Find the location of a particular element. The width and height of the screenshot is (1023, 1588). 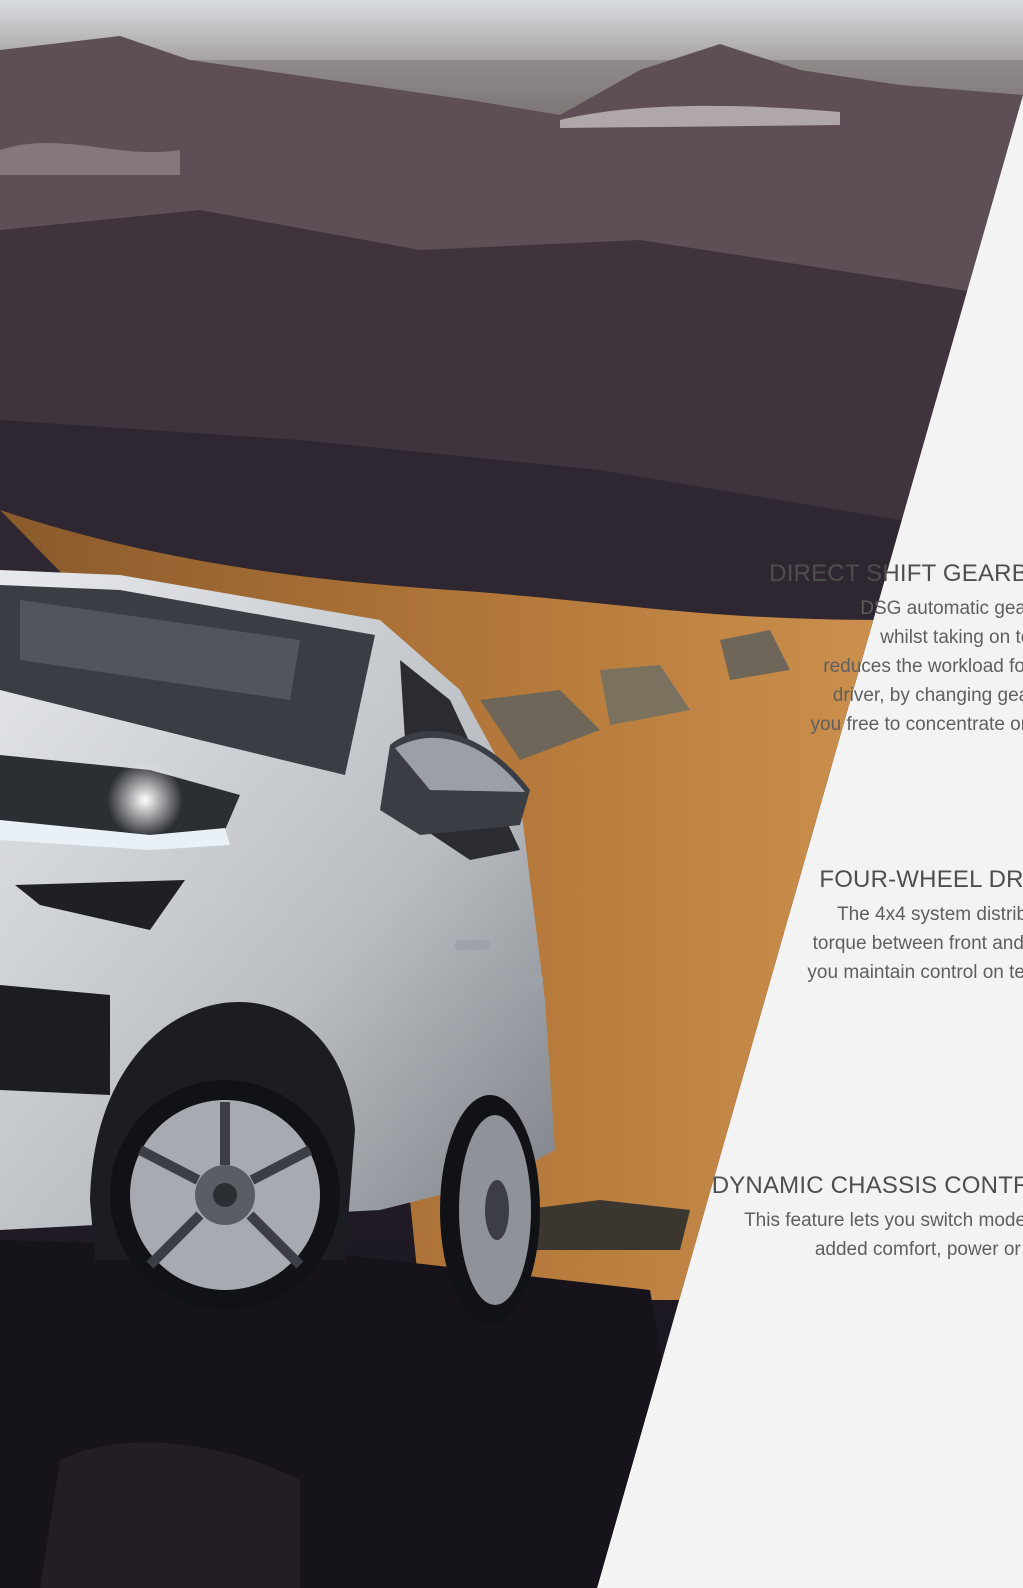

feature-line: The 4x4 system distributes is located at coordinates (930, 914).